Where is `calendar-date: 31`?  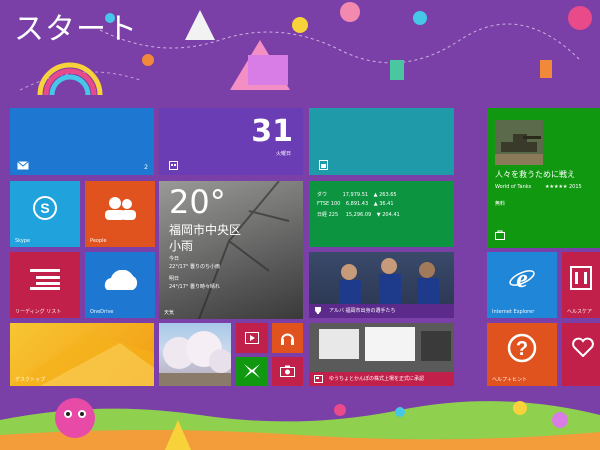
calendar-date: 31 is located at coordinates (272, 131).